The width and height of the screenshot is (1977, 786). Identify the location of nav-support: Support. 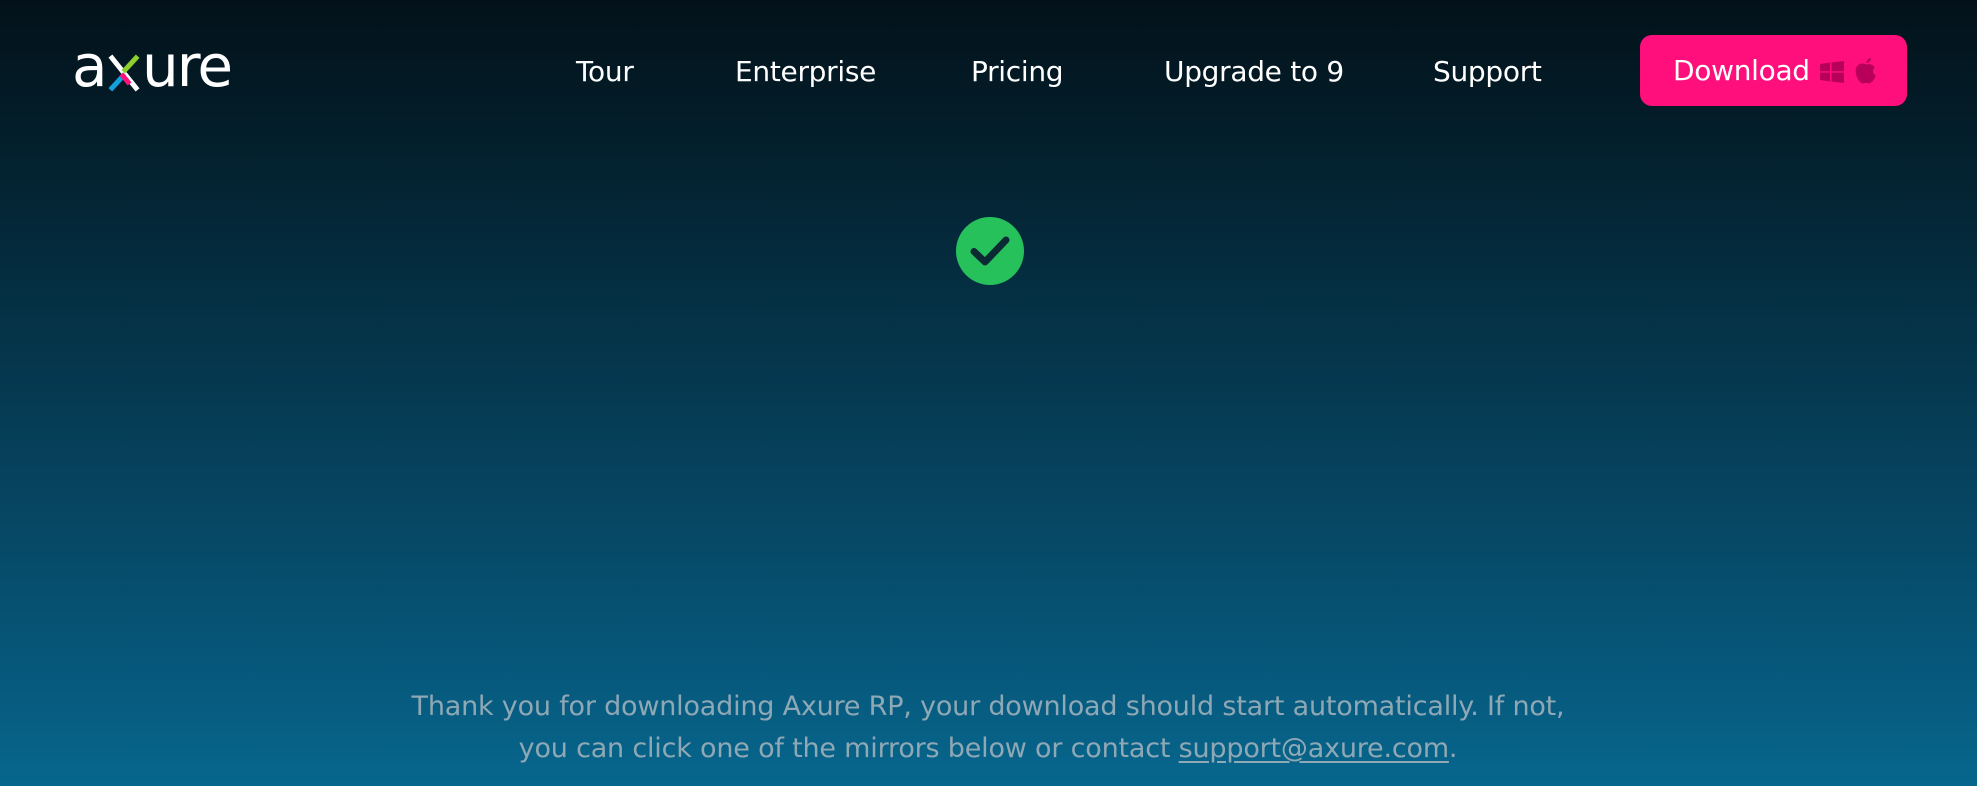
(1487, 72).